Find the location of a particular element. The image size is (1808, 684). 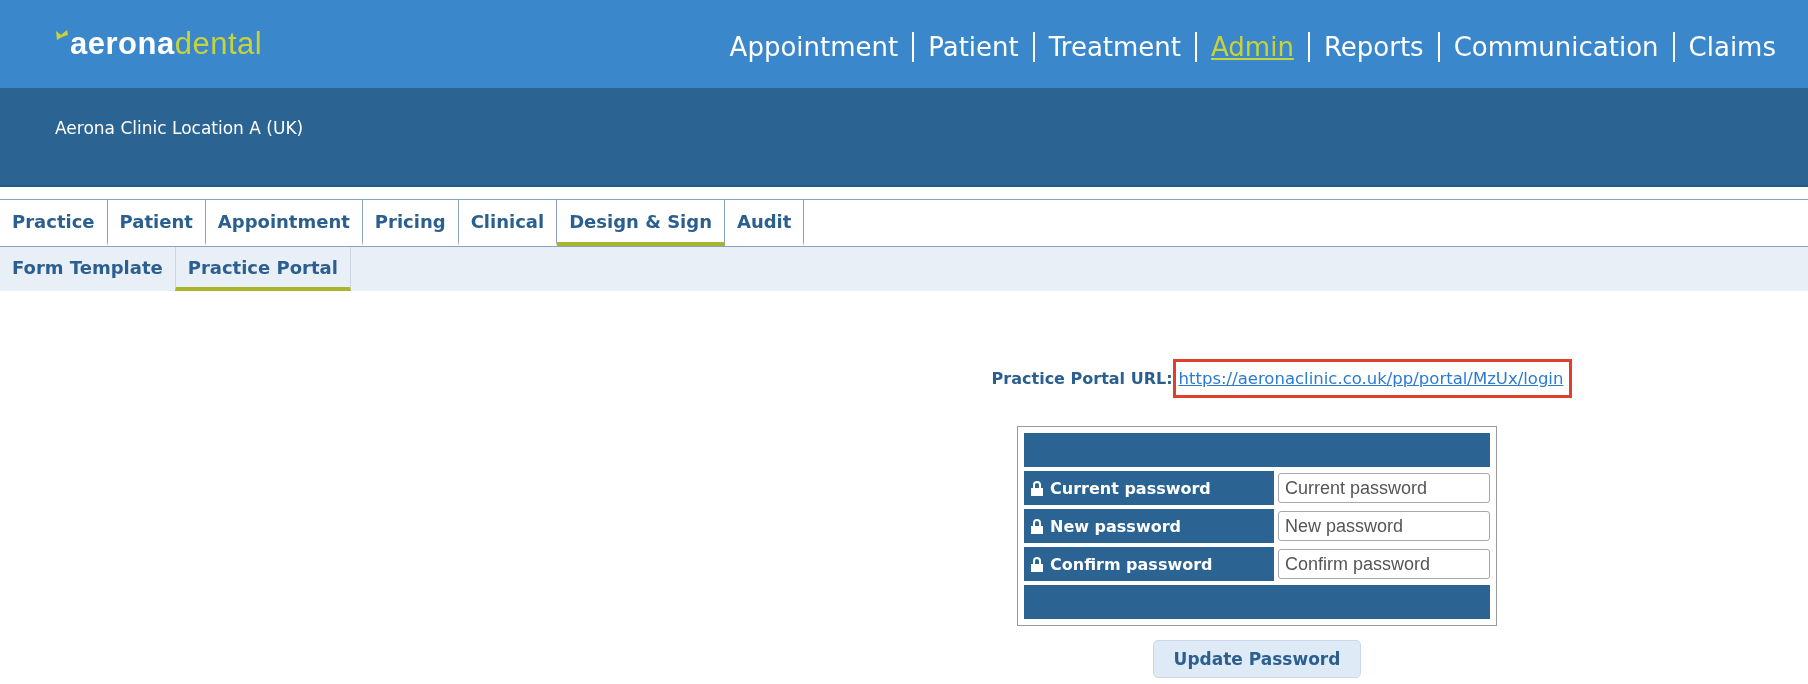

subtab: Practice Portal is located at coordinates (262, 269).